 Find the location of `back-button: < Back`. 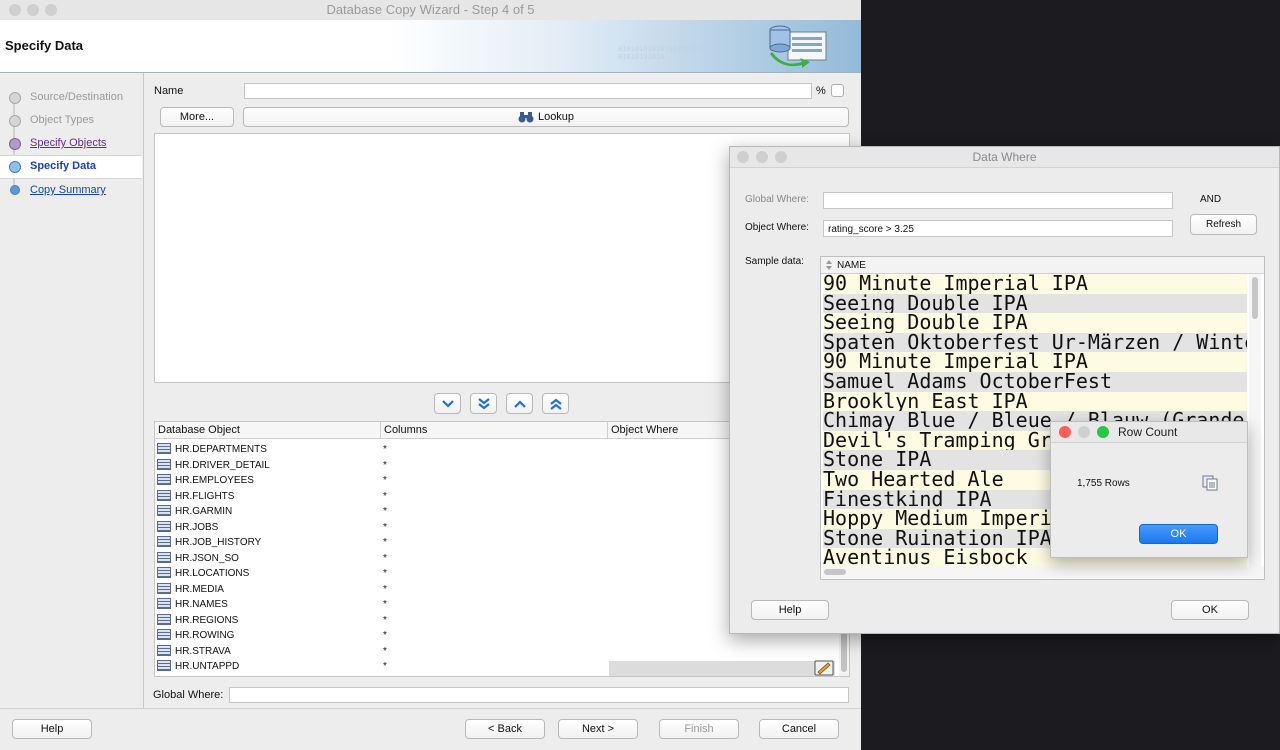

back-button: < Back is located at coordinates (505, 729).